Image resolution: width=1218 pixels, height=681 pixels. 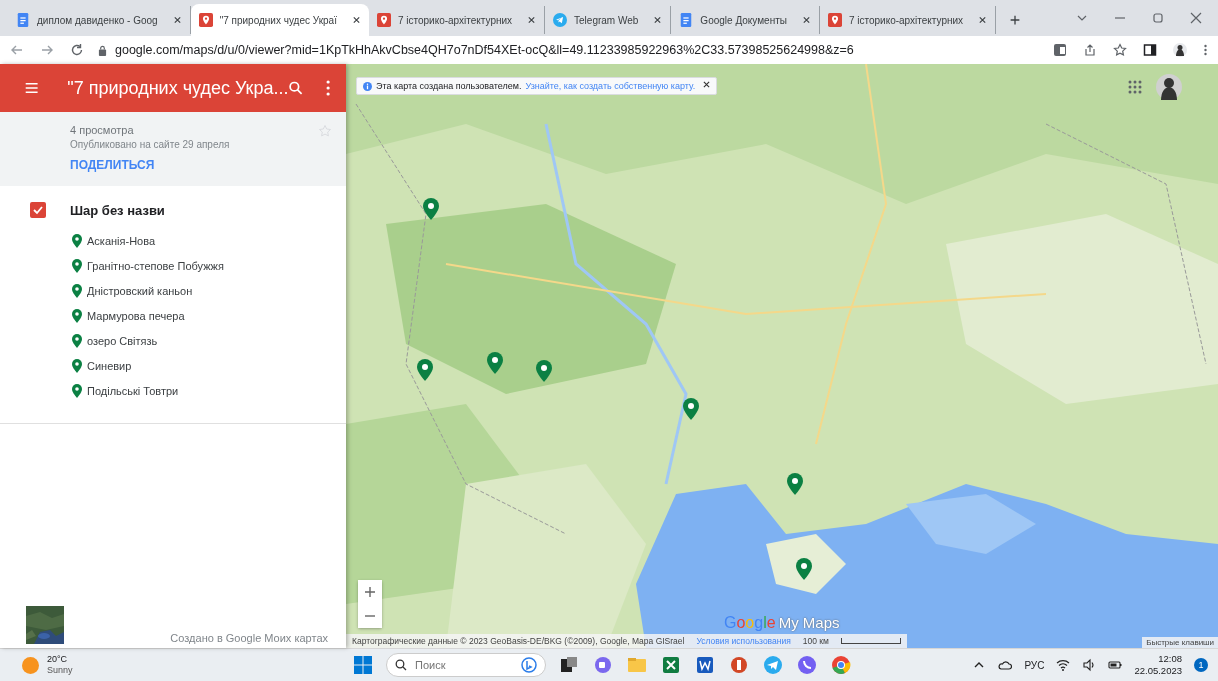 What do you see at coordinates (1090, 50) in the screenshot?
I see `share-icon` at bounding box center [1090, 50].